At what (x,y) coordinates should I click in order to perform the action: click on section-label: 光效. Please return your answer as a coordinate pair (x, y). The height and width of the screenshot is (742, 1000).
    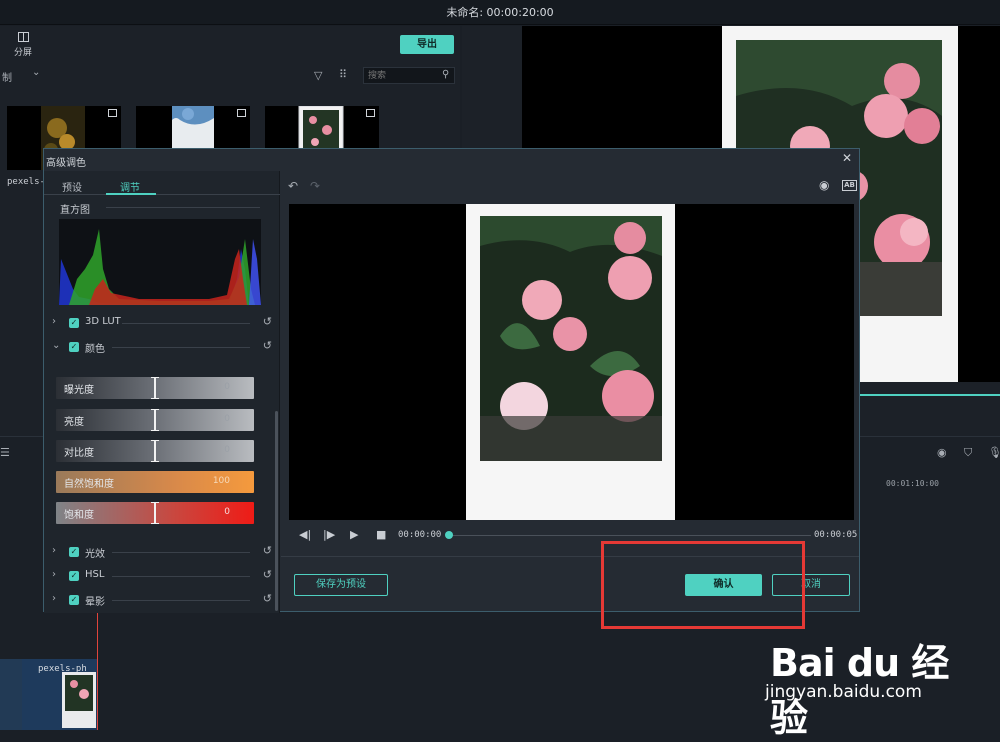
    Looking at the image, I should click on (95, 554).